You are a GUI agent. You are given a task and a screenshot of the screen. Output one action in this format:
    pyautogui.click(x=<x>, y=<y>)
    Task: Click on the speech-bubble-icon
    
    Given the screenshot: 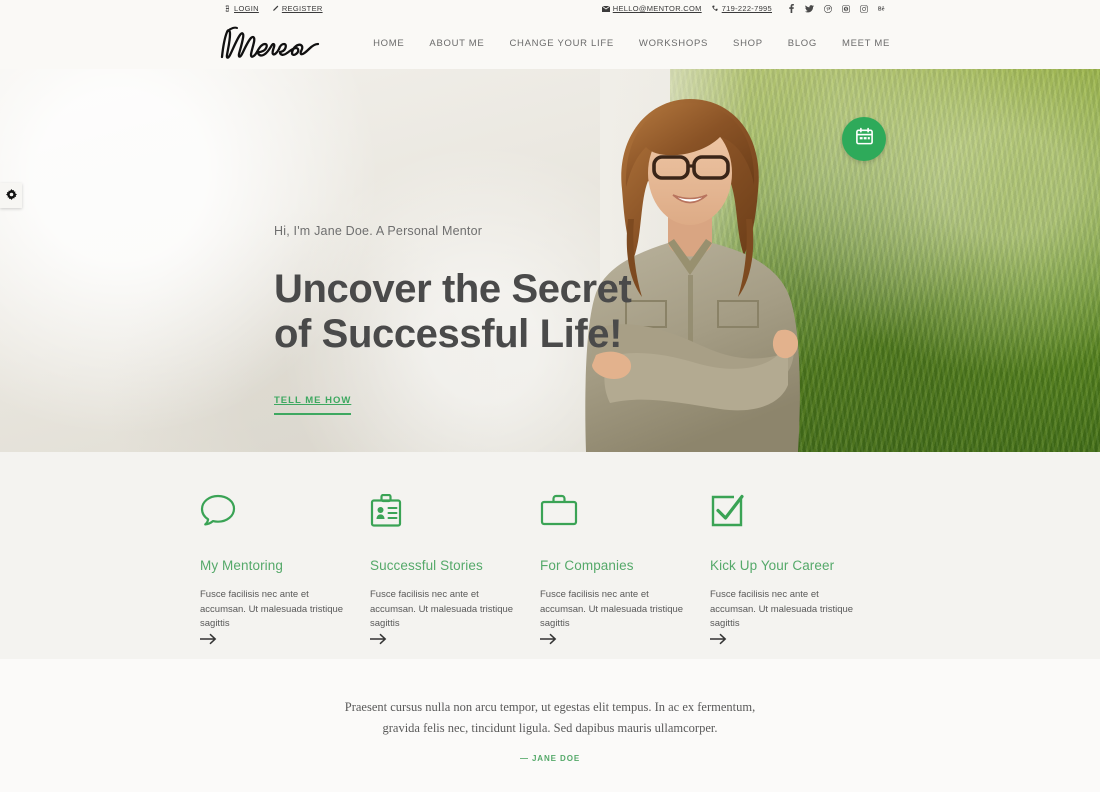 What is the action you would take?
    pyautogui.click(x=285, y=515)
    